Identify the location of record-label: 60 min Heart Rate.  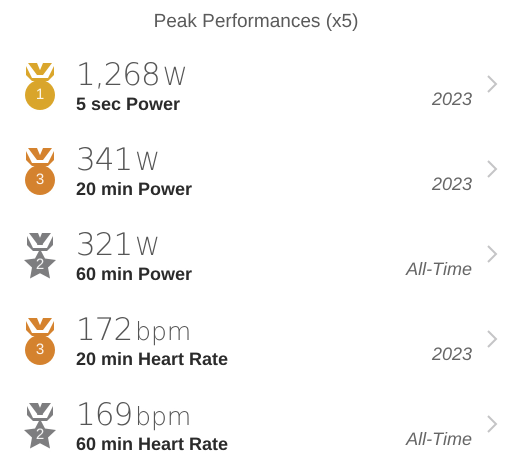
(152, 443).